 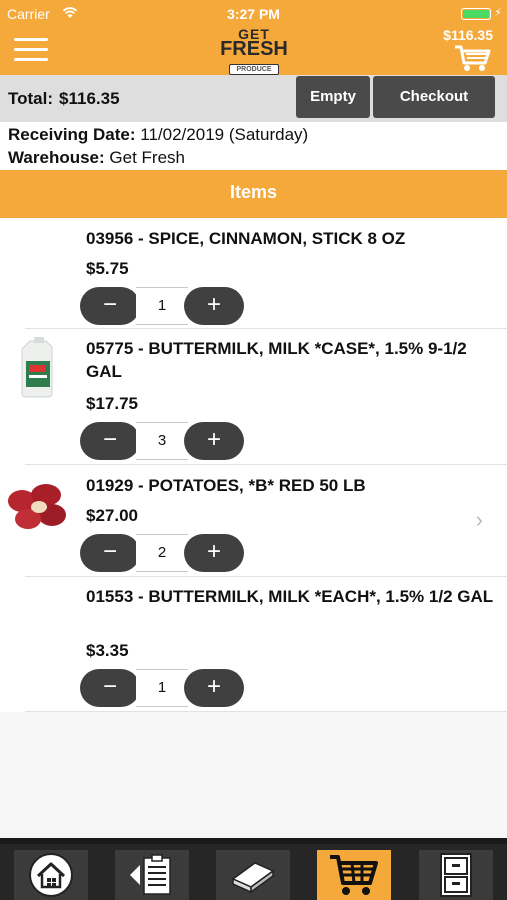 I want to click on status-time: 3:27 PM, so click(x=253, y=14).